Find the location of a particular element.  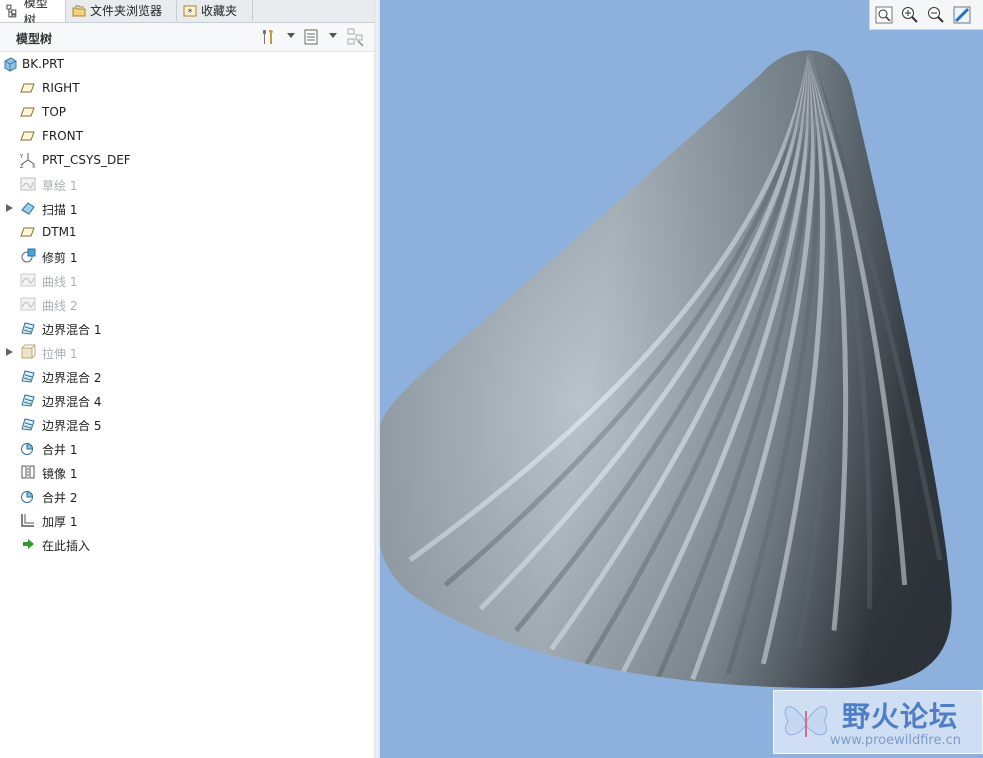

zoom-in-icon is located at coordinates (910, 15).